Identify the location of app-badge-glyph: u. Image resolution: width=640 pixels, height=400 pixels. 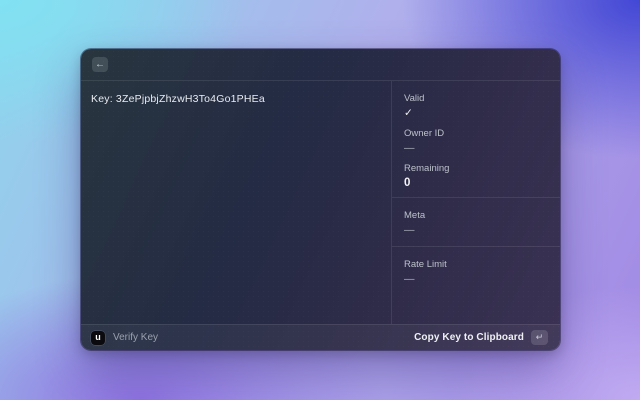
(98, 337).